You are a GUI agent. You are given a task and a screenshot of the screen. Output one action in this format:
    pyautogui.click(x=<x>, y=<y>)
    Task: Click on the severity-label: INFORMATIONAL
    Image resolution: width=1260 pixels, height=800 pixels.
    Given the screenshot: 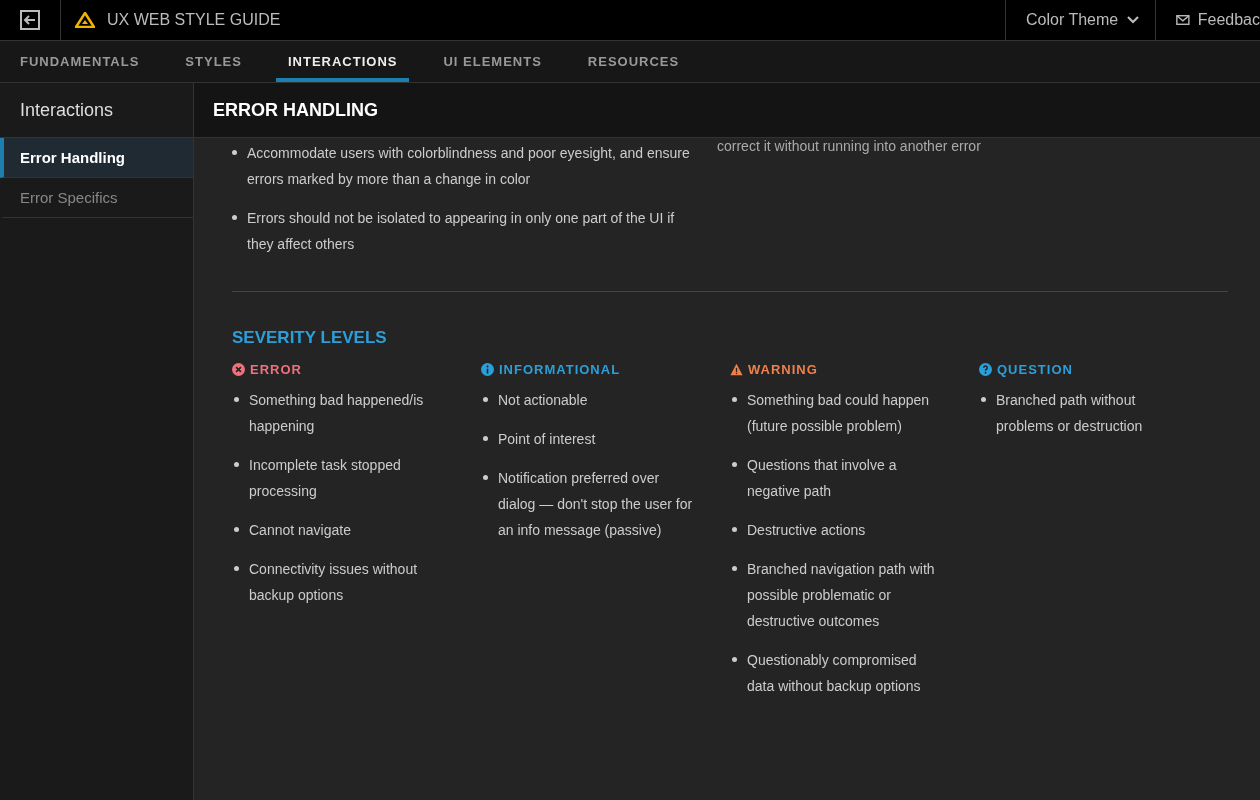 What is the action you would take?
    pyautogui.click(x=560, y=369)
    